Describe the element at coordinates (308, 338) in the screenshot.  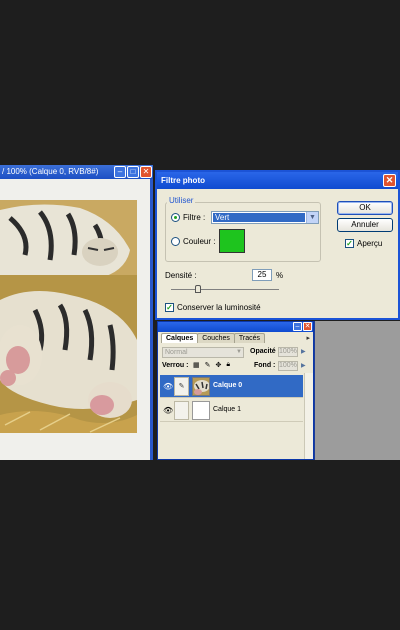
I see `panel-menu-icon: ▸` at that location.